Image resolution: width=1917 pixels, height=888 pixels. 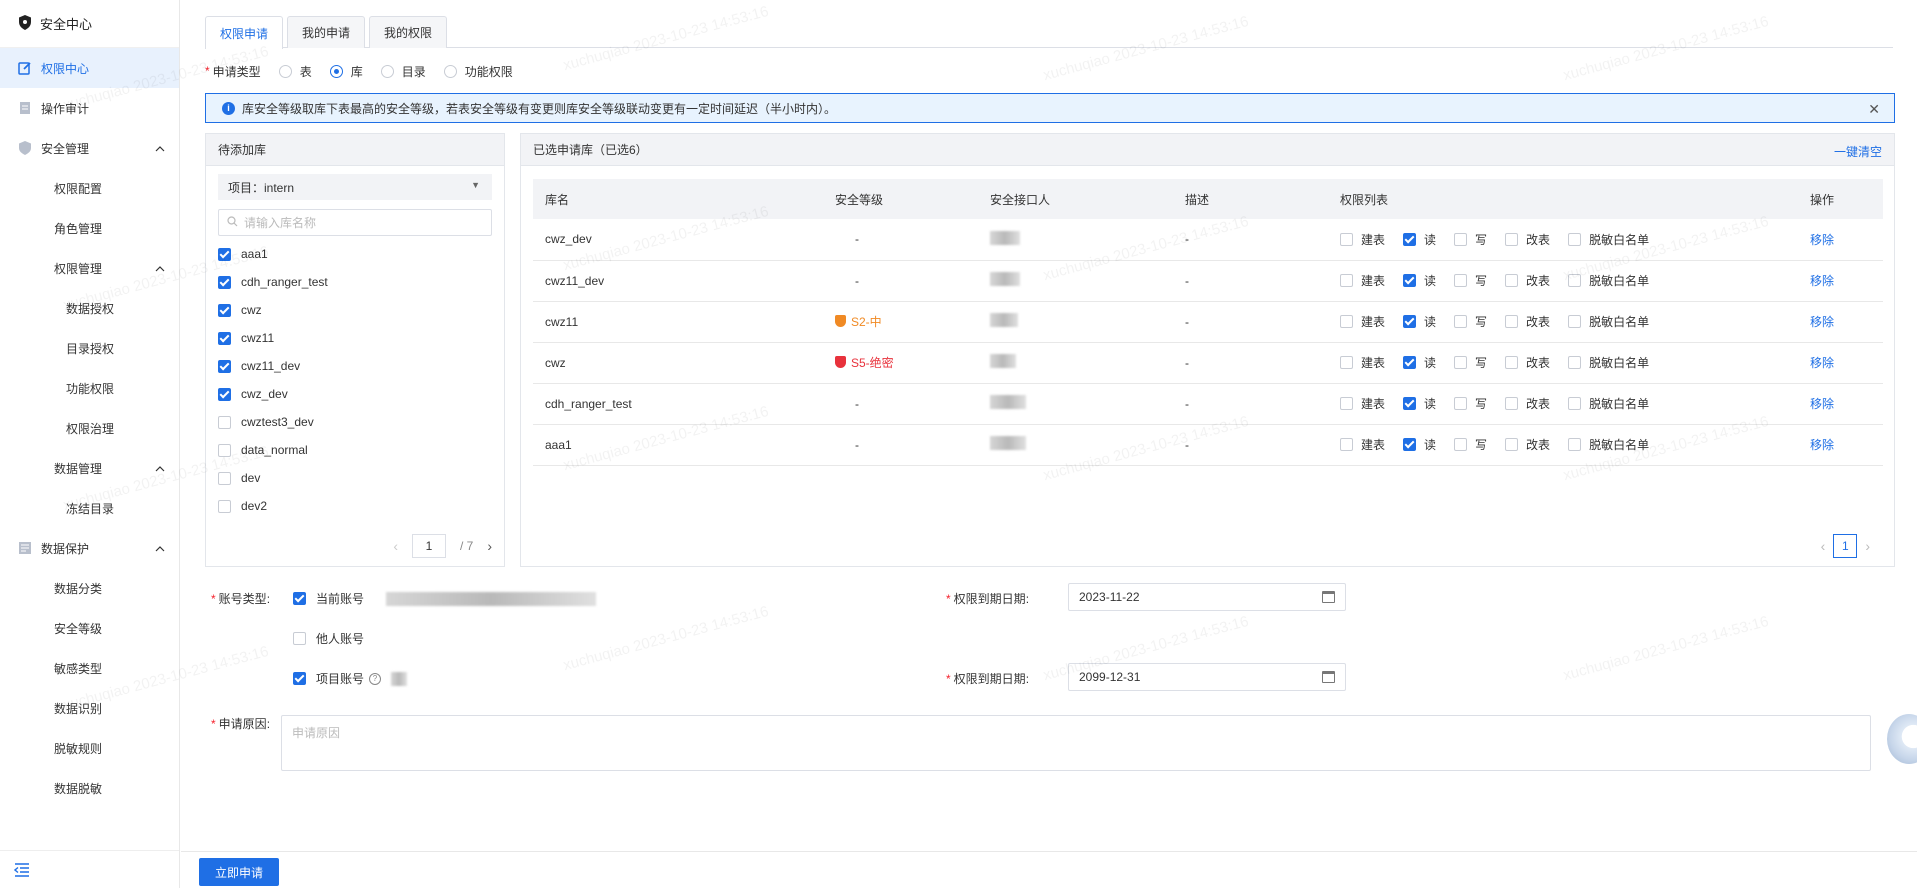 I want to click on sidebar-item-13: 数据分类, so click(x=89, y=588).